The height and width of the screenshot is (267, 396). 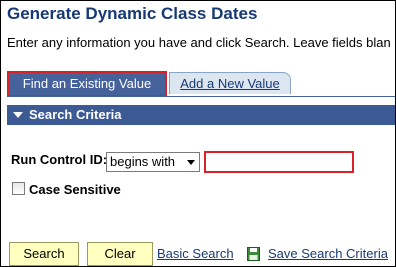 I want to click on tab-divider, so click(x=201, y=96).